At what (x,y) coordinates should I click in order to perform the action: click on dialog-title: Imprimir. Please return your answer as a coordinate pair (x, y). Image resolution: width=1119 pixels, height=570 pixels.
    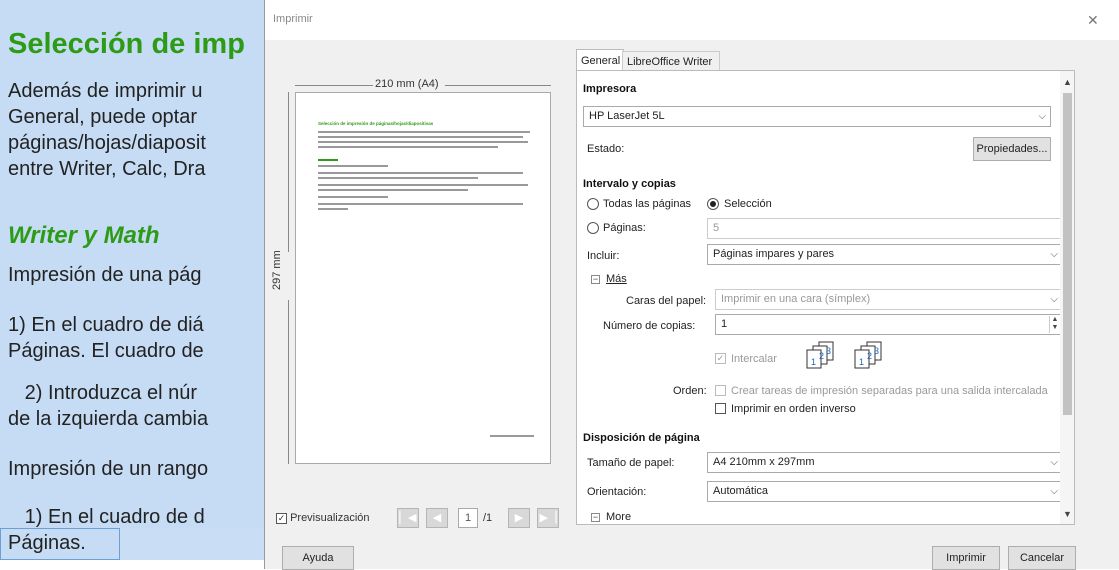
    Looking at the image, I should click on (293, 19).